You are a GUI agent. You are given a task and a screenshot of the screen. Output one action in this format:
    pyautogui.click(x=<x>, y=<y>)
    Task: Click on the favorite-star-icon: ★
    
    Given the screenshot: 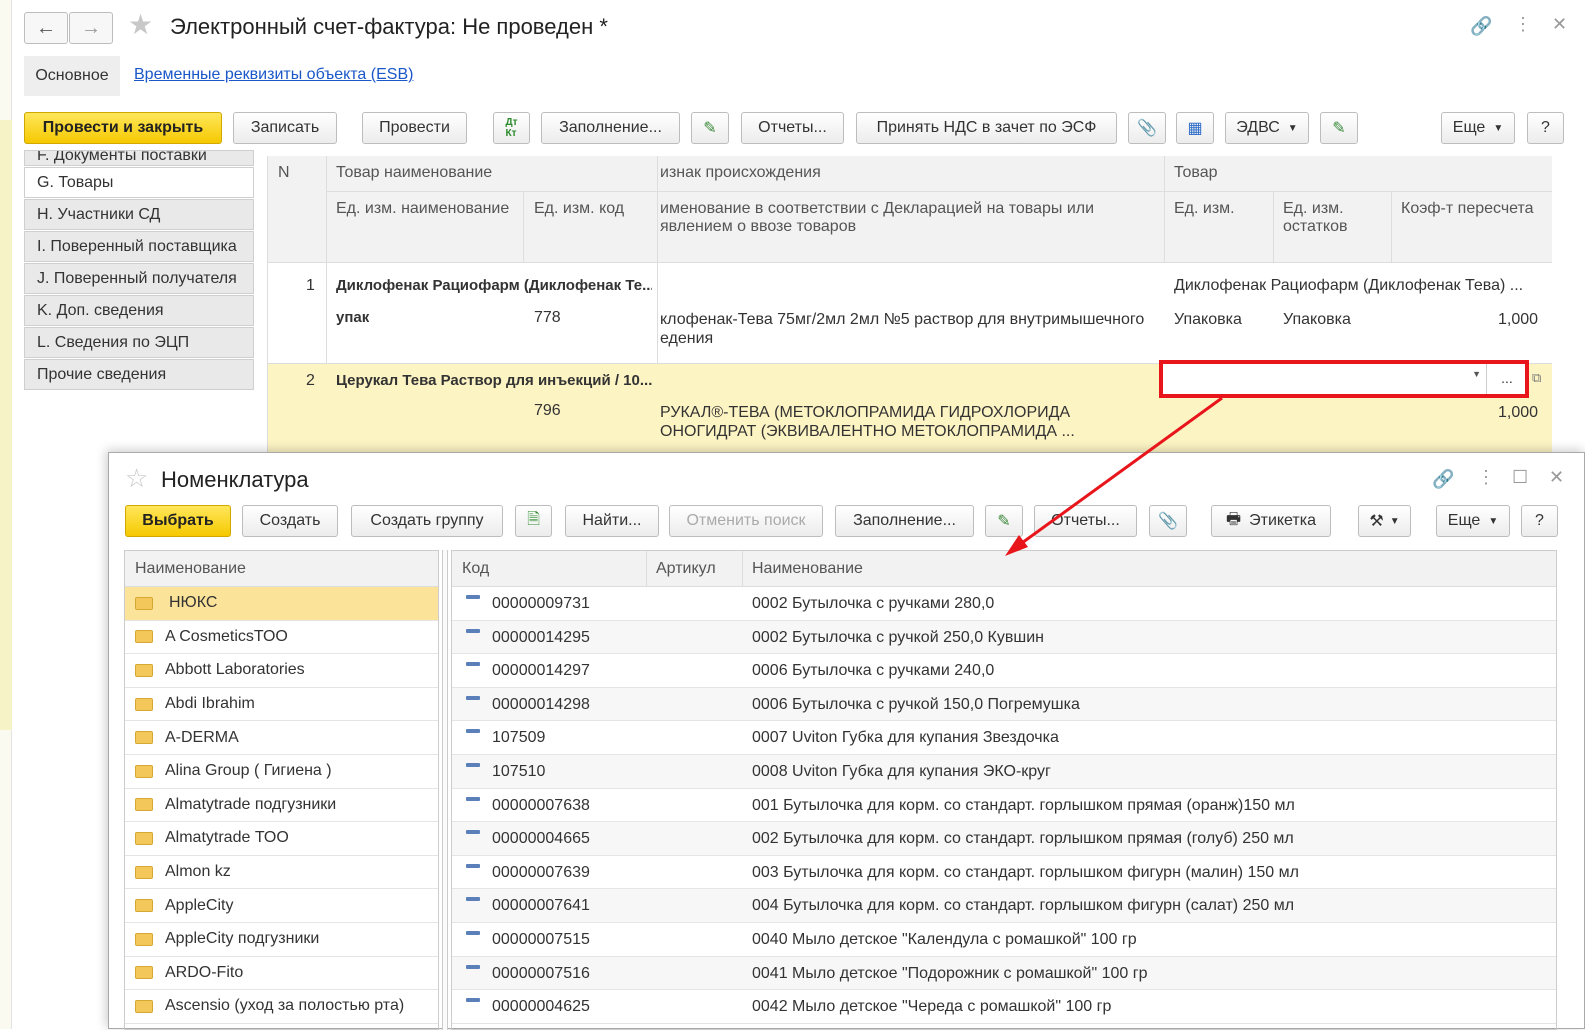 What is the action you would take?
    pyautogui.click(x=140, y=24)
    